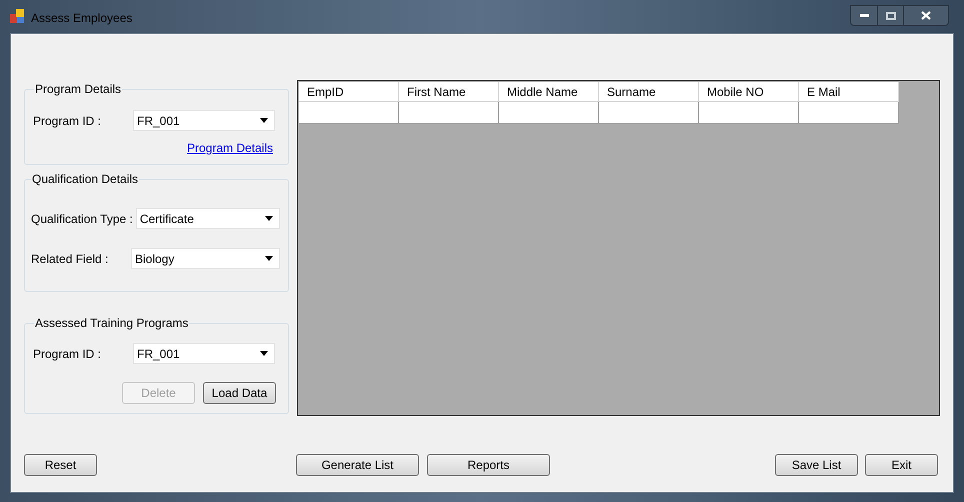 This screenshot has width=964, height=502. I want to click on button: Reset, so click(60, 465).